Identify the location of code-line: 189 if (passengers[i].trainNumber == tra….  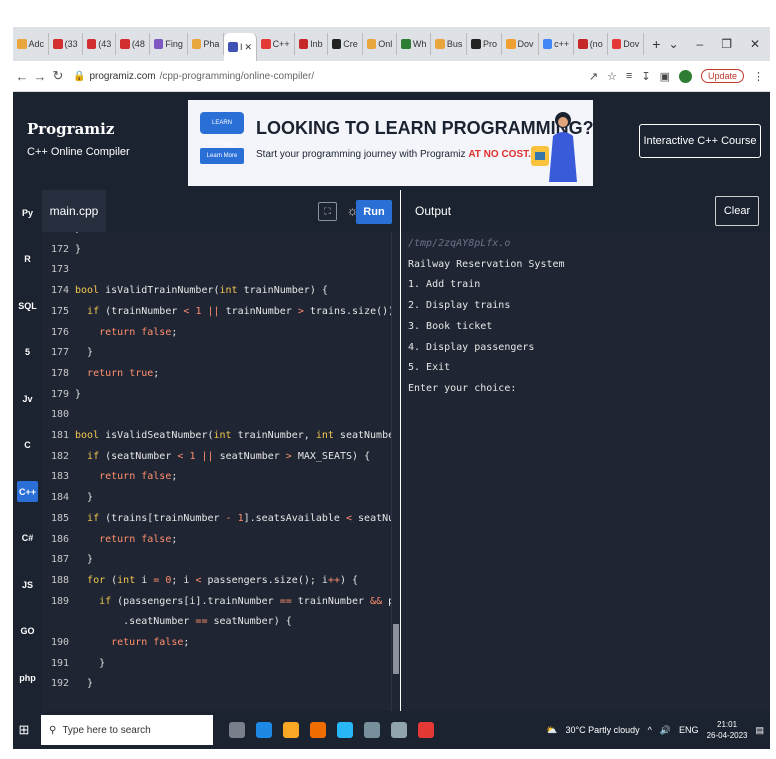
(221, 602).